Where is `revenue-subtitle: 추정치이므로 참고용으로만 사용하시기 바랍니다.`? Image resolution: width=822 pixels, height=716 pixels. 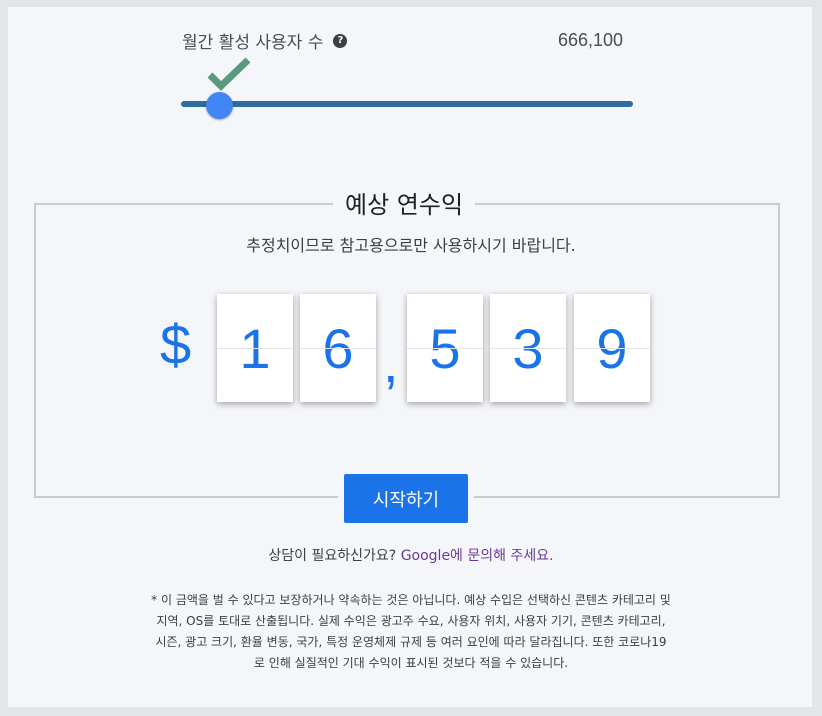 revenue-subtitle: 추정치이므로 참고용으로만 사용하시기 바랍니다. is located at coordinates (411, 245).